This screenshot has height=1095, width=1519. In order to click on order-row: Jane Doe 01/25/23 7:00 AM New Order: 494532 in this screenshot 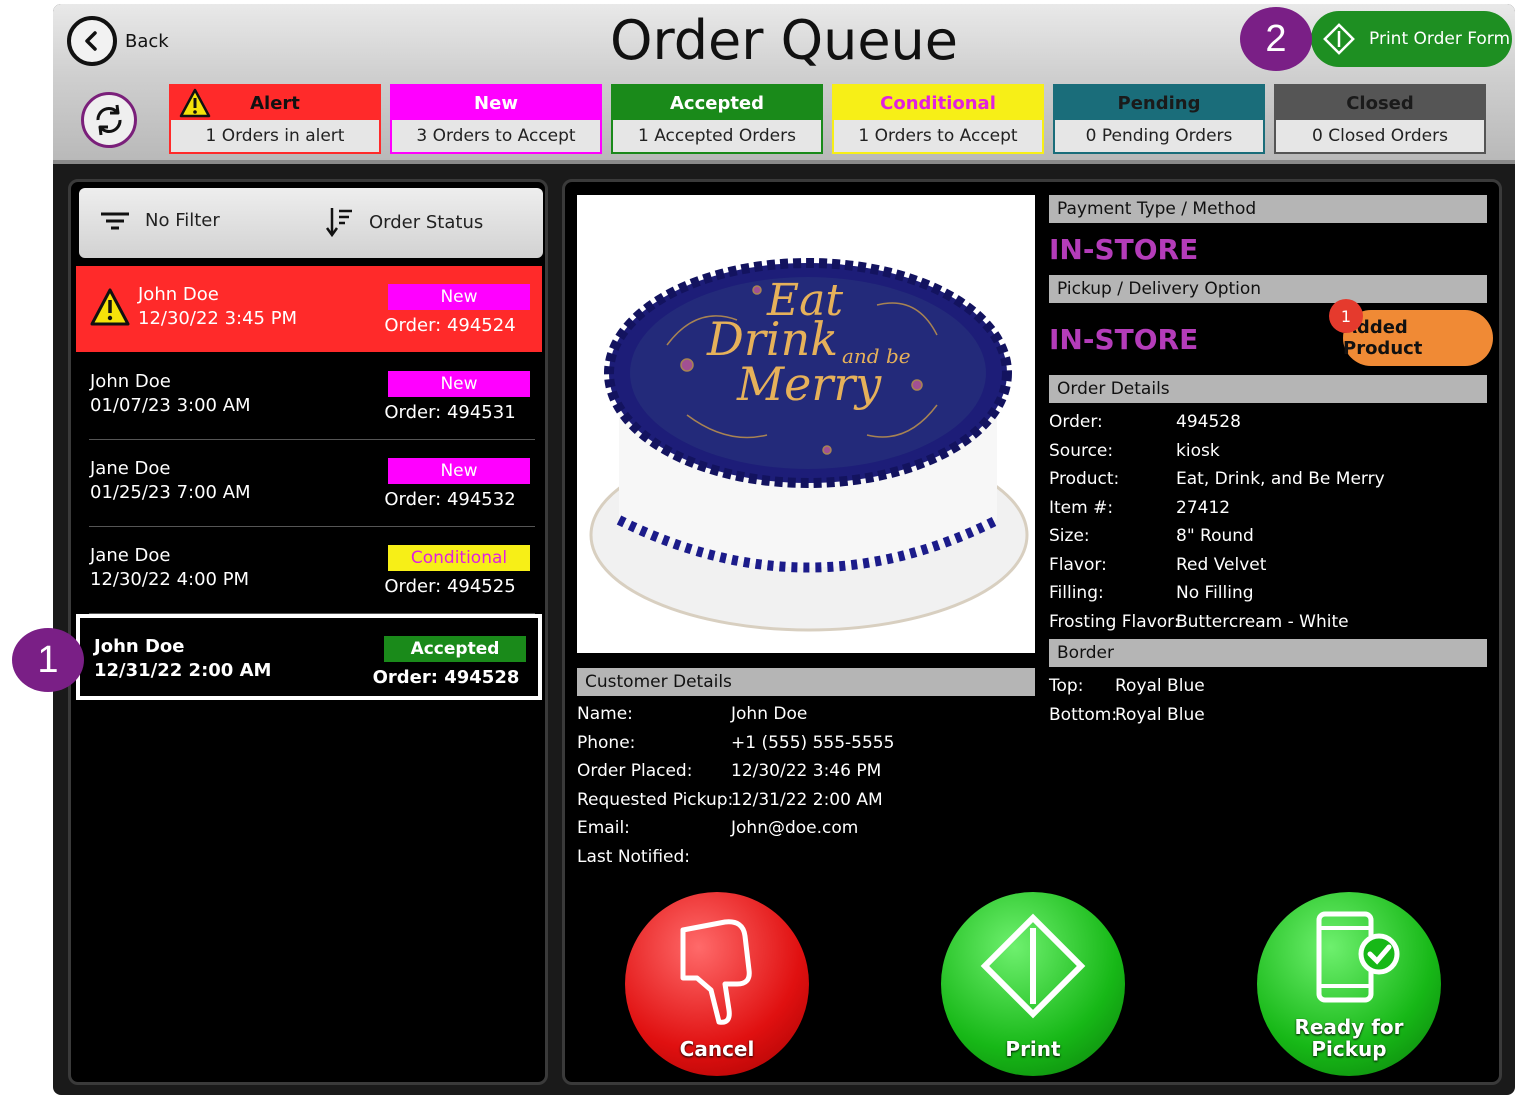, I will do `click(309, 483)`.